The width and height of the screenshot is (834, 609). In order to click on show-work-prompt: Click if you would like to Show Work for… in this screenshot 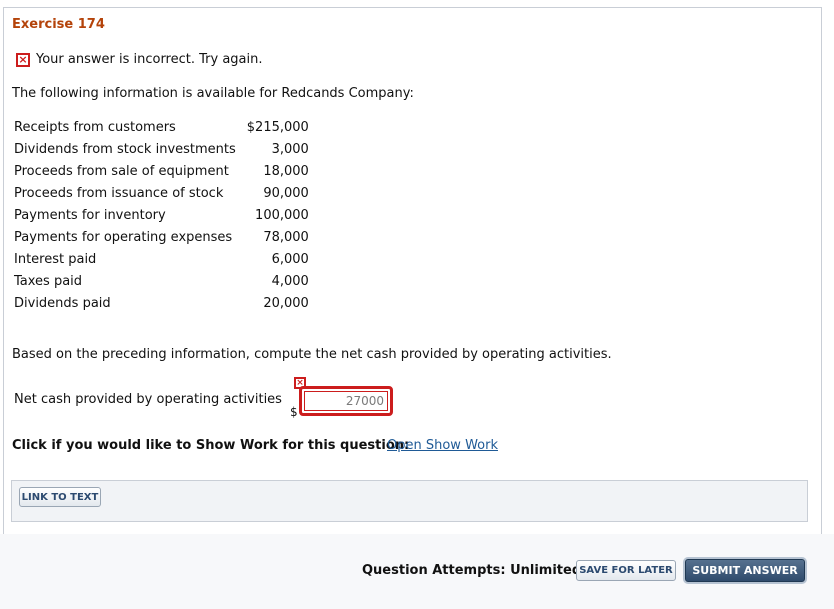, I will do `click(211, 445)`.